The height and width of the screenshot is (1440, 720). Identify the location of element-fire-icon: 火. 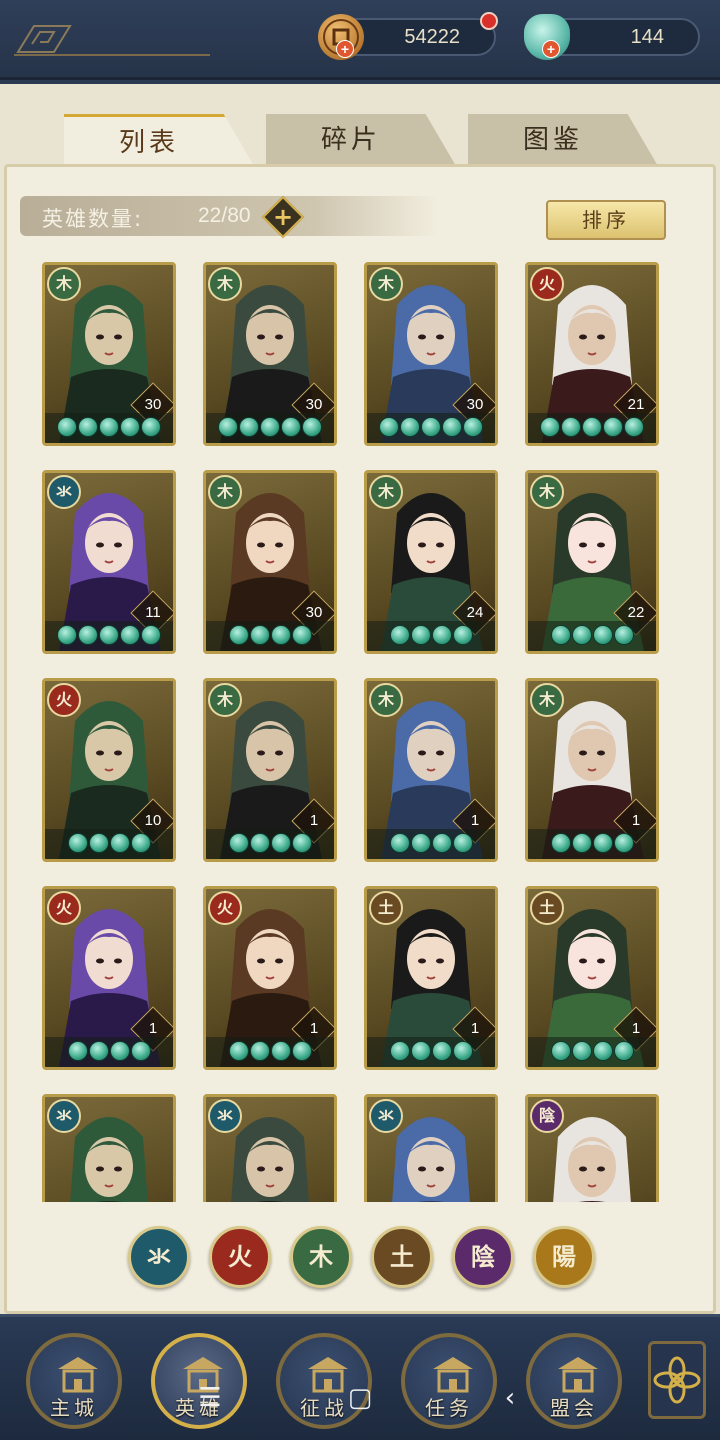
(64, 700).